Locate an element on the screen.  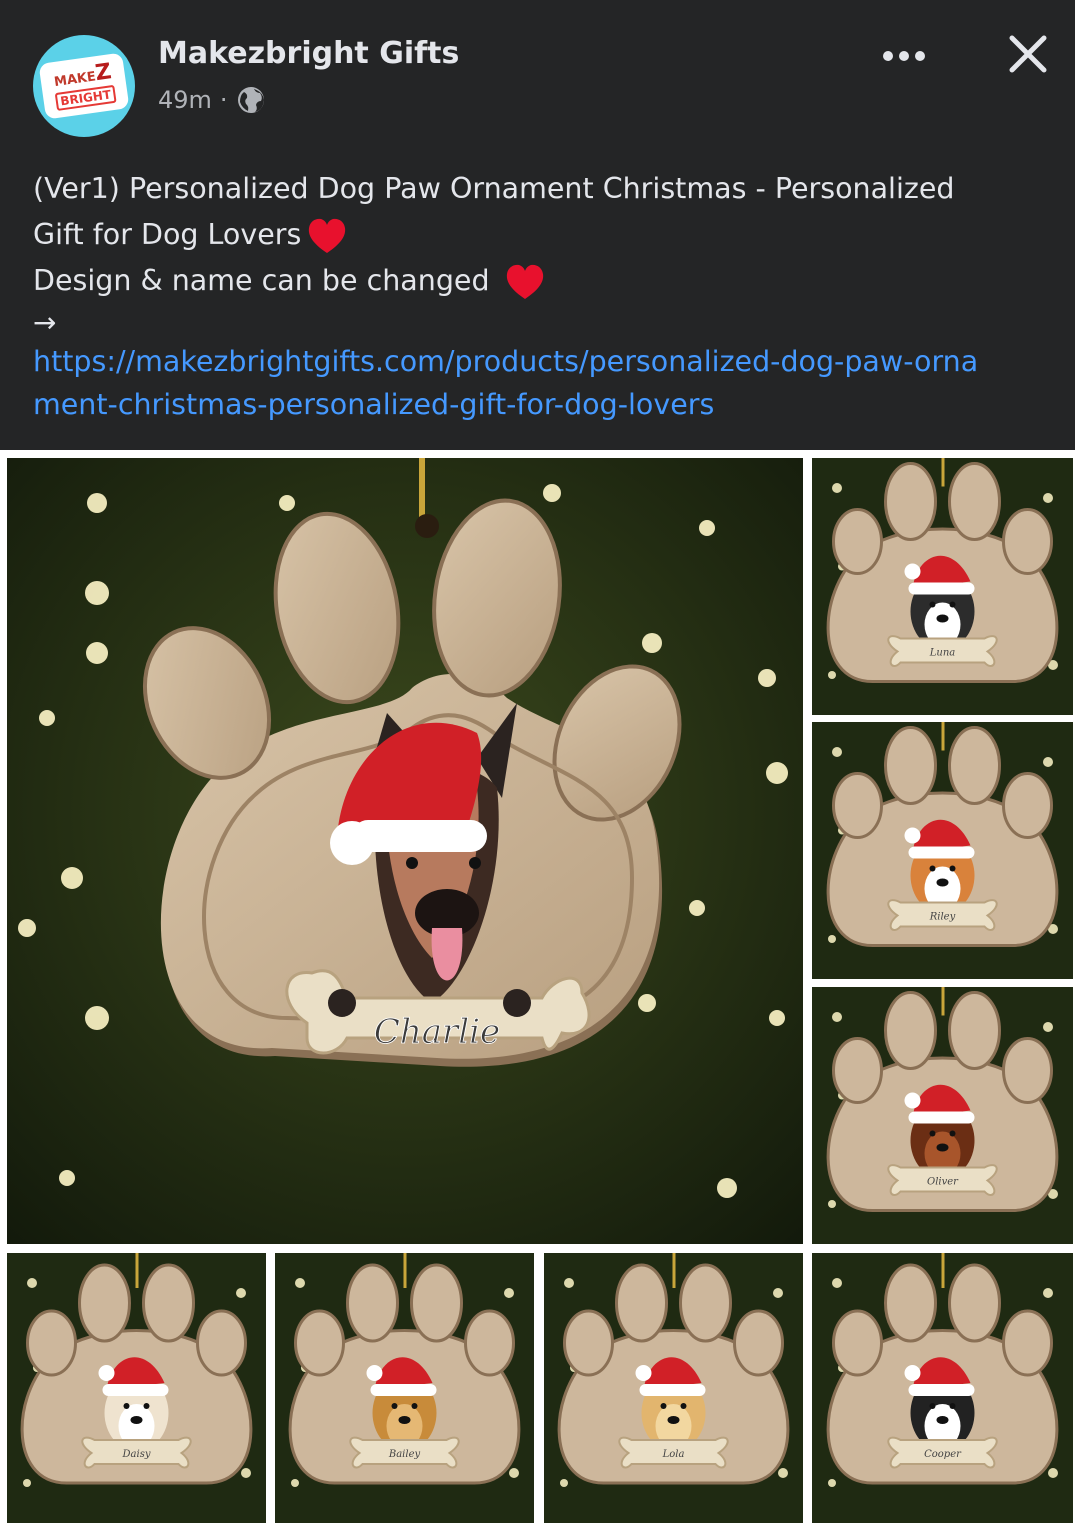
thumbnail-photo-golden-retriever: Bailey is located at coordinates (404, 1388).